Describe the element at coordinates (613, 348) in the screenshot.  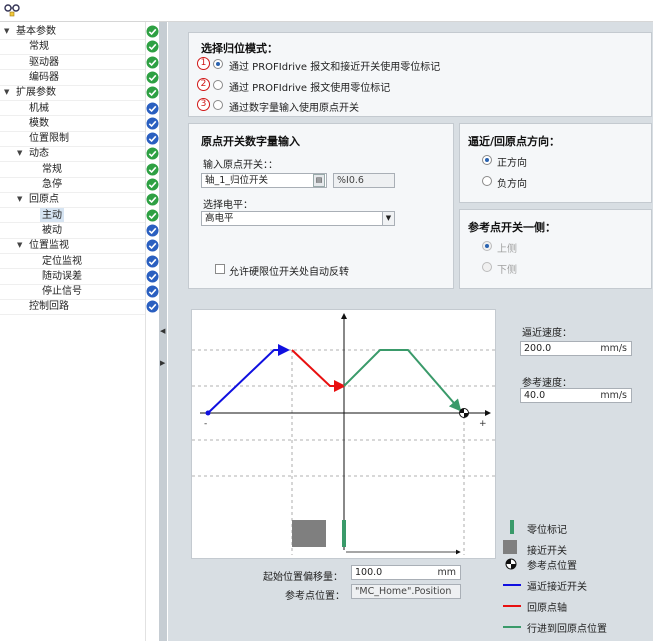
I see `approach-speed-unit: mm/s` at that location.